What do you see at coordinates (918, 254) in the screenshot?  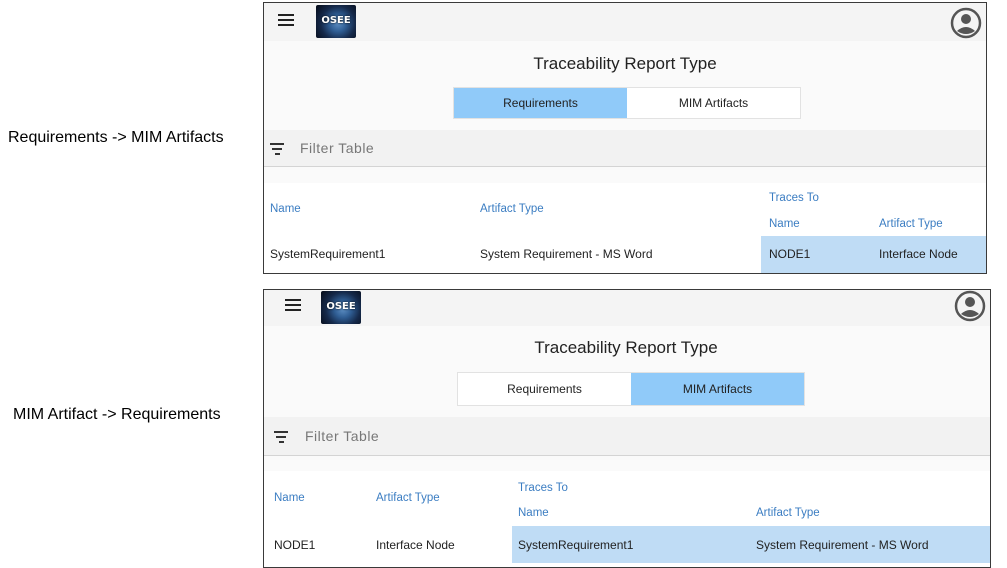 I see `table-row-trace-artifact-type: Interface Node` at bounding box center [918, 254].